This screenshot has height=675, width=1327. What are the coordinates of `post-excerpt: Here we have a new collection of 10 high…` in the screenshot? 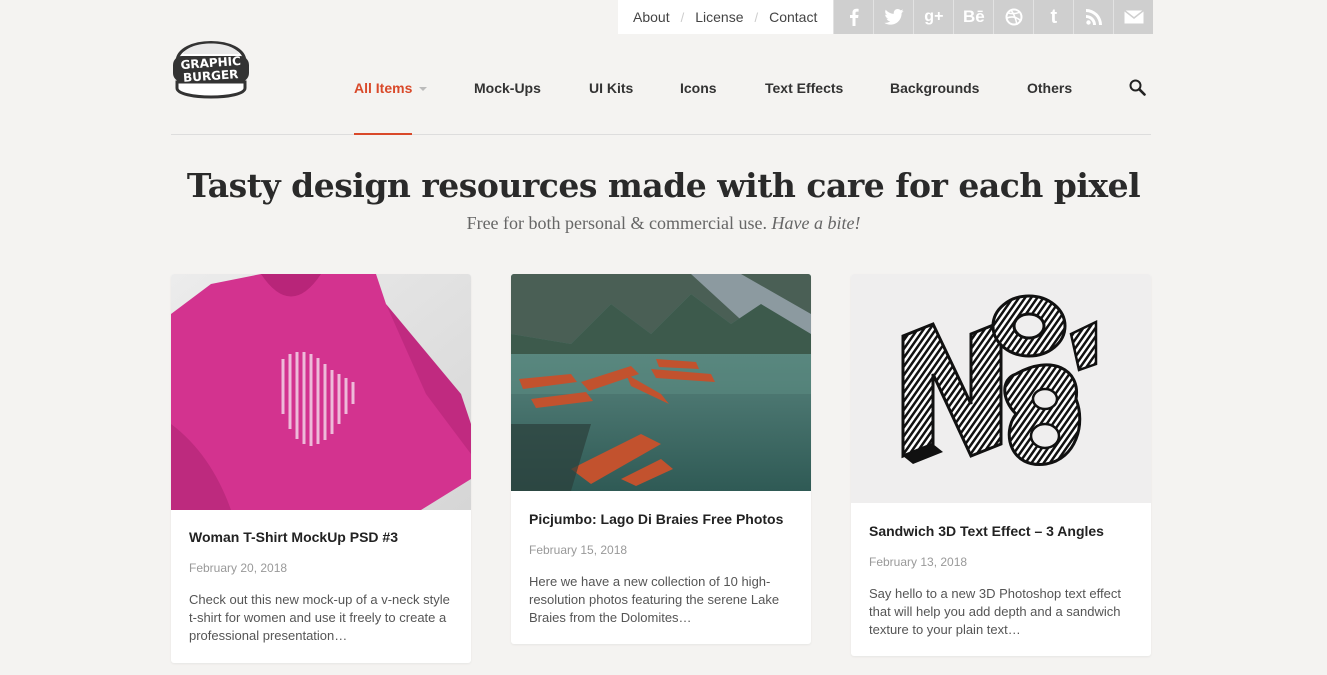 It's located at (654, 599).